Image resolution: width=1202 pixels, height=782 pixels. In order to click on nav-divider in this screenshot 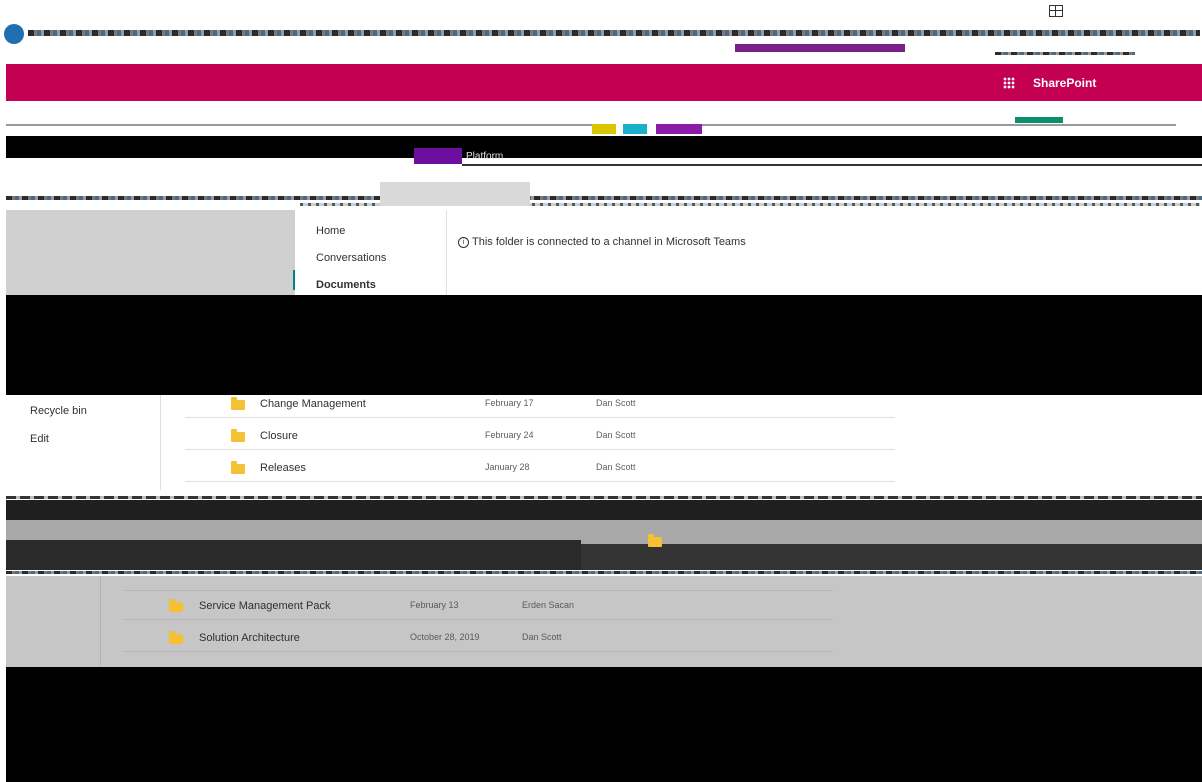, I will do `click(446, 252)`.